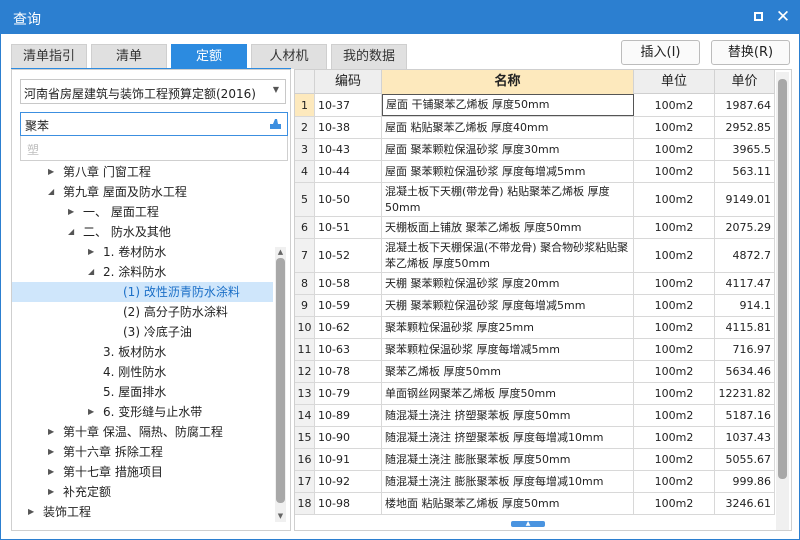  Describe the element at coordinates (334, 171) in the screenshot. I see `row-code-text: 10-44` at that location.